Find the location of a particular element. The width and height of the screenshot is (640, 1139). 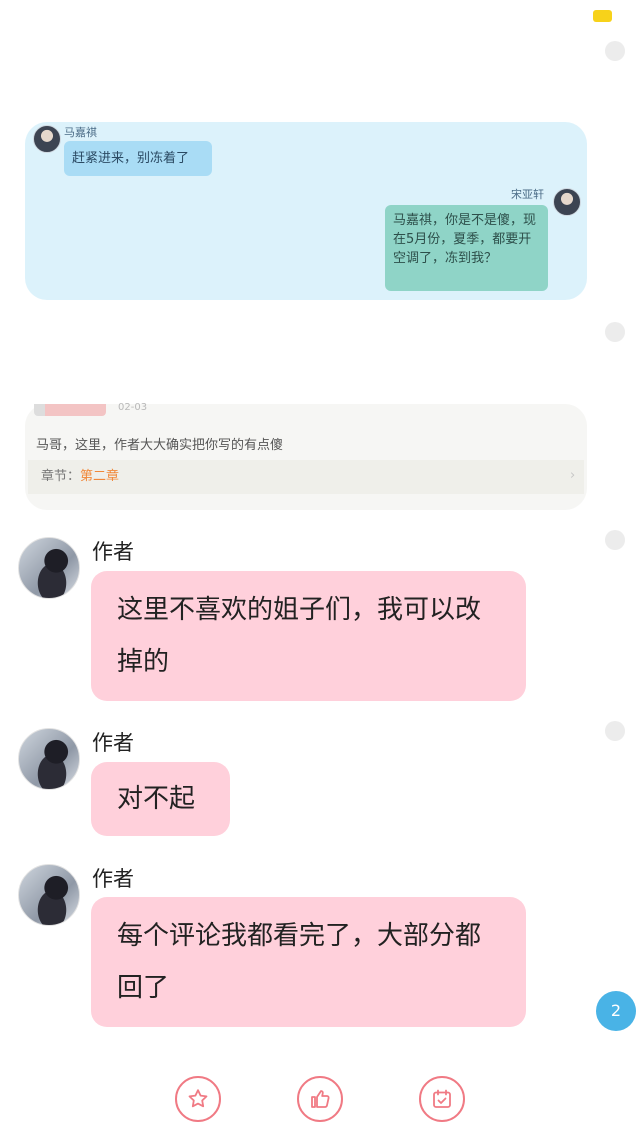

like-button is located at coordinates (320, 1099).